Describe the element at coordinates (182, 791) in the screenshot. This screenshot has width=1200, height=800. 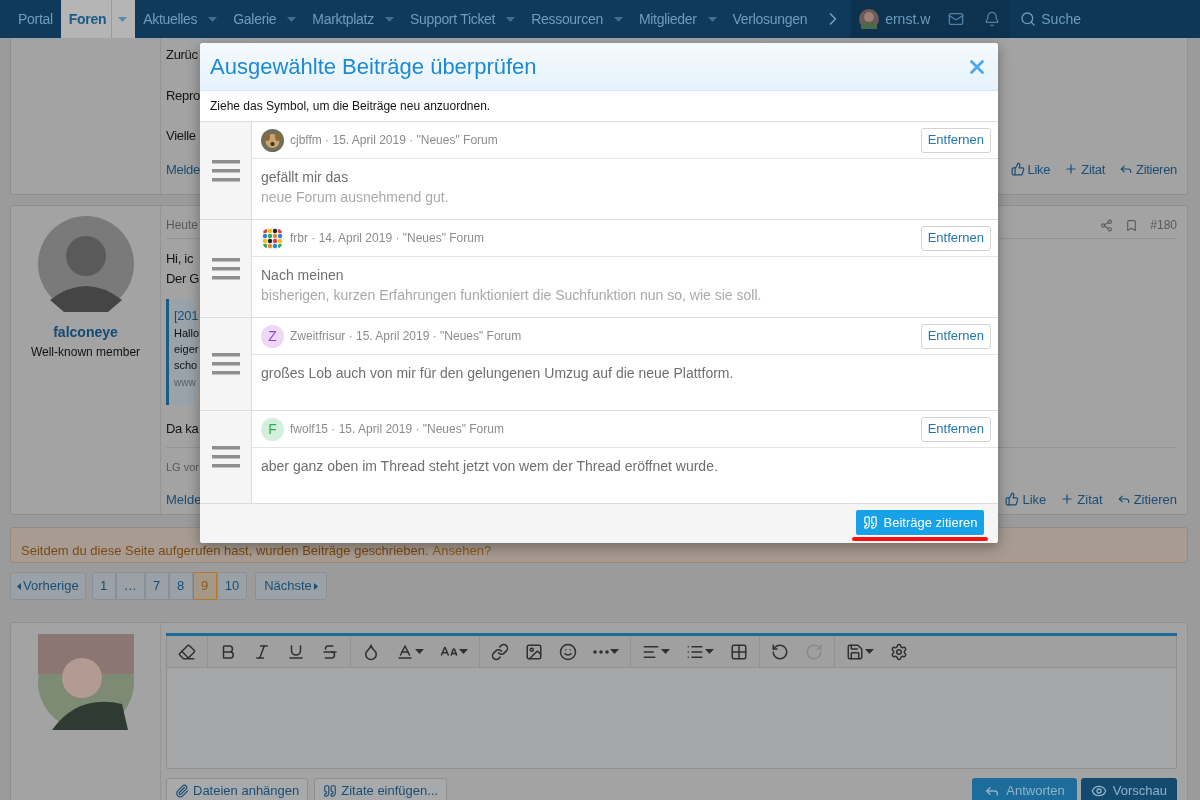
I see `paperclip-icon` at that location.